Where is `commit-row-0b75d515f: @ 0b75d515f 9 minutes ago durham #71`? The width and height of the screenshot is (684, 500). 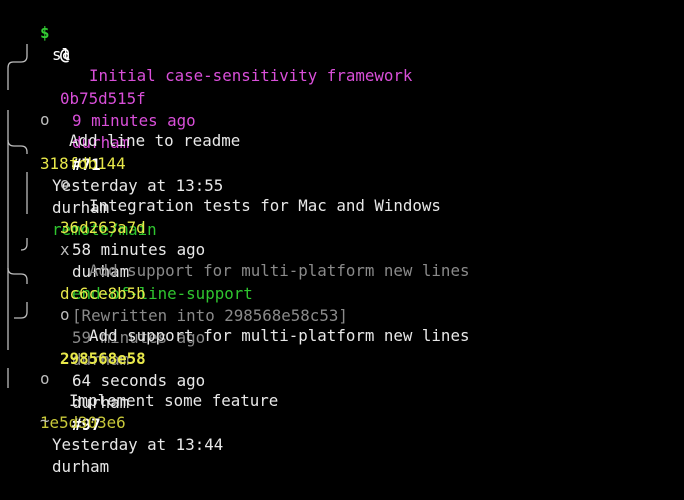
commit-row-0b75d515f: @ 0b75d515f 9 minutes ago durham #71 is located at coordinates (109, 98).